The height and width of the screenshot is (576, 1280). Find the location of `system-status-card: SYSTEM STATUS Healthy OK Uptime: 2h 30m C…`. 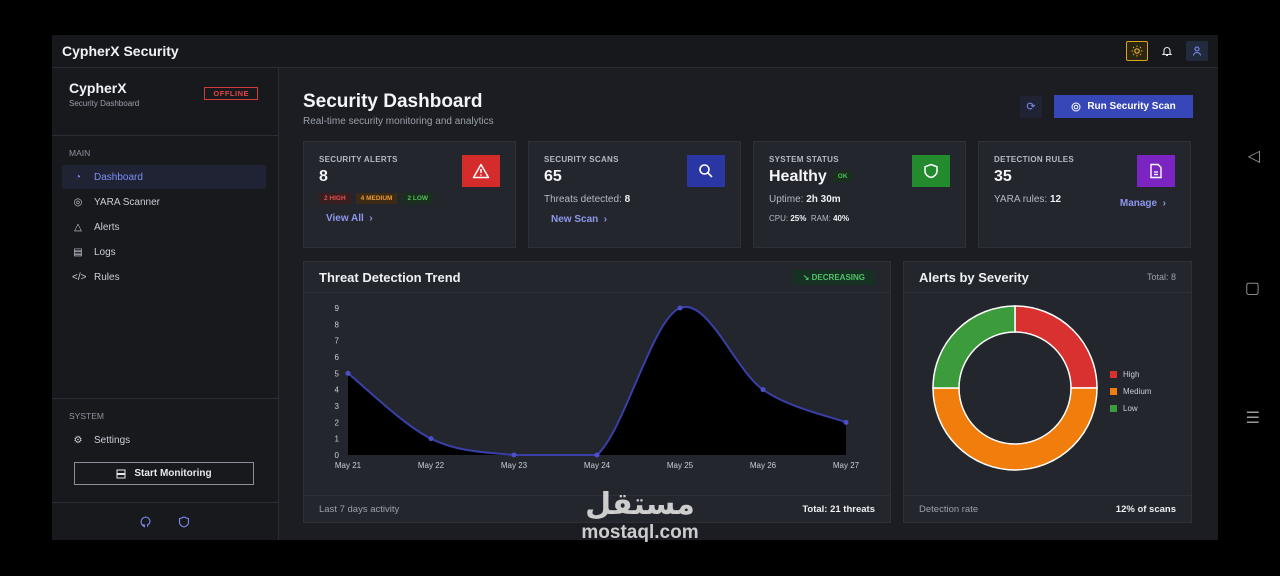

system-status-card: SYSTEM STATUS Healthy OK Uptime: 2h 30m C… is located at coordinates (859, 194).